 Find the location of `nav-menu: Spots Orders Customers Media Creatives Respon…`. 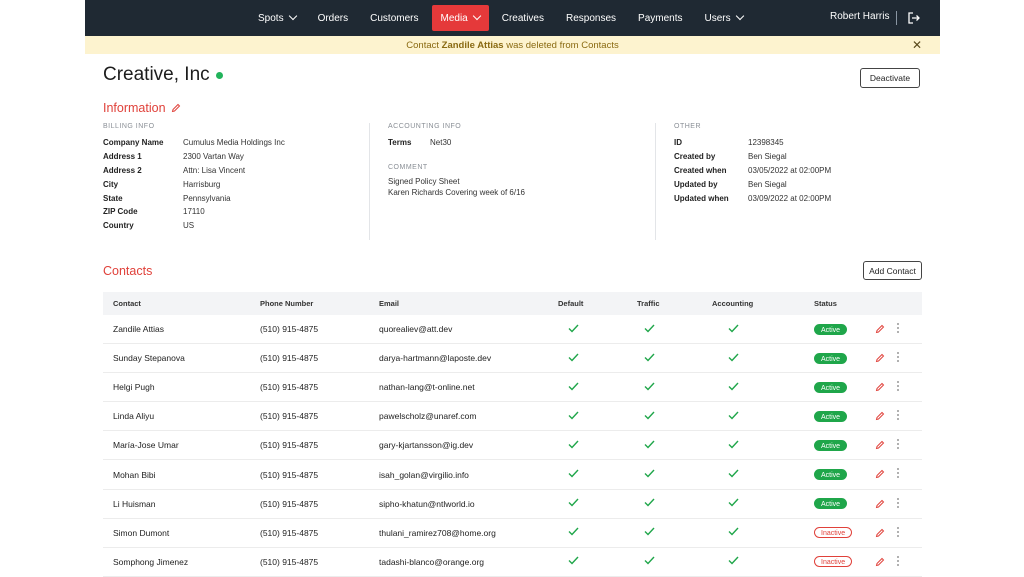

nav-menu: Spots Orders Customers Media Creatives Respon… is located at coordinates (500, 18).